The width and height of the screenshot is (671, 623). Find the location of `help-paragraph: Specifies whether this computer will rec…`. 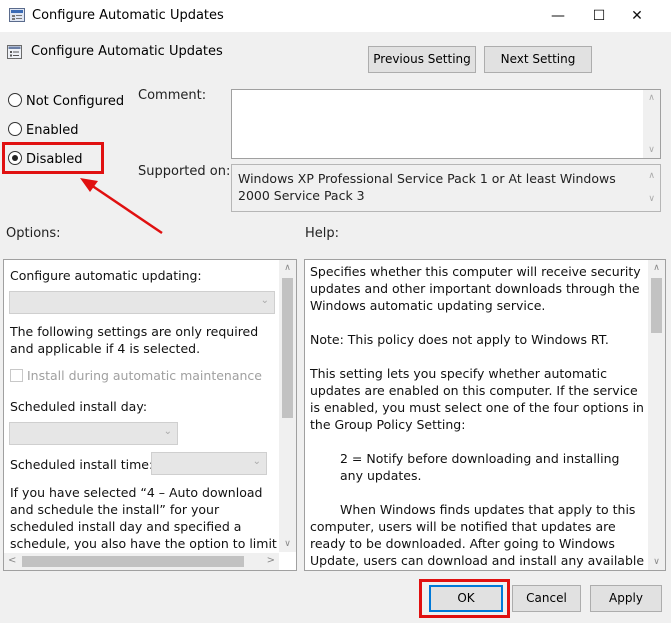

help-paragraph: Specifies whether this computer will rec… is located at coordinates (475, 288).